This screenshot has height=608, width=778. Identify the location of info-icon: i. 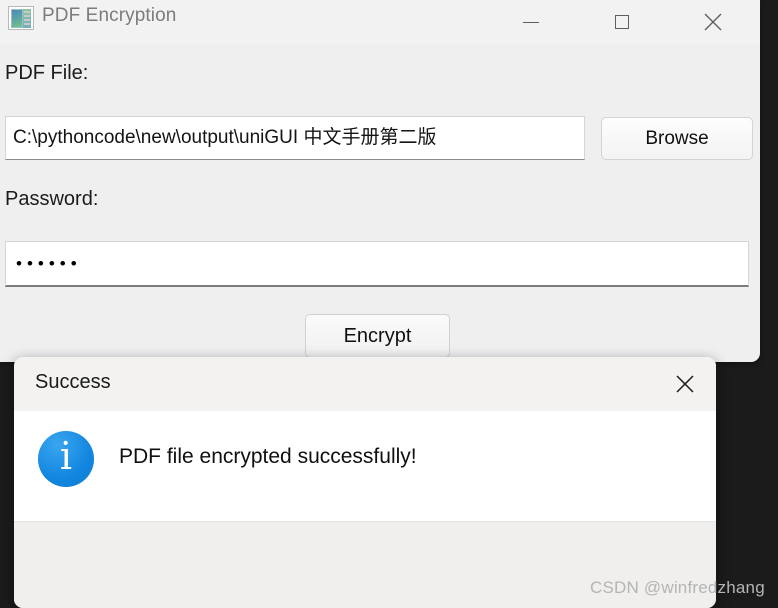
(66, 459).